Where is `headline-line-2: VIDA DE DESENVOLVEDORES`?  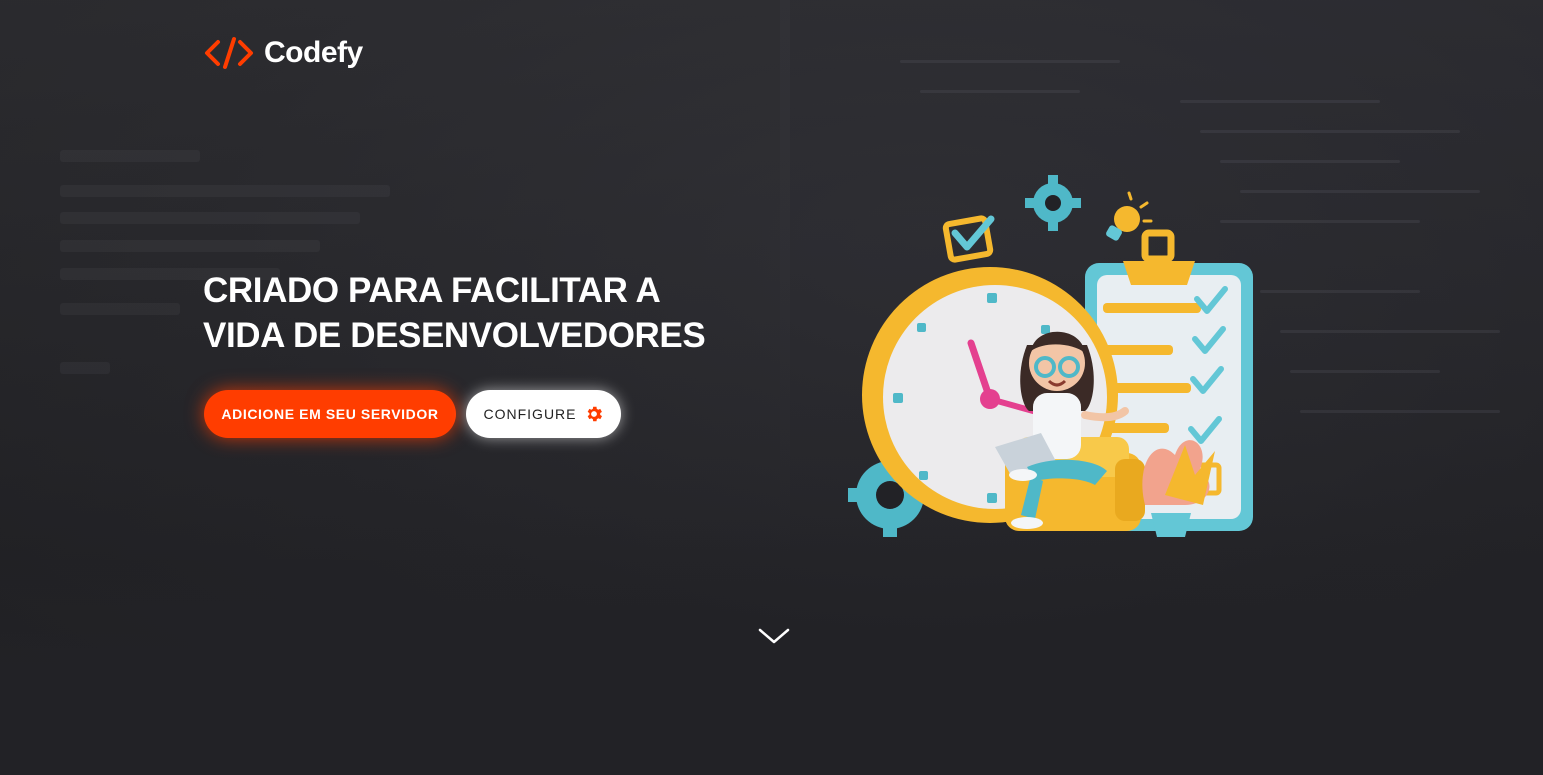
headline-line-2: VIDA DE DESENVOLVEDORES is located at coordinates (454, 335).